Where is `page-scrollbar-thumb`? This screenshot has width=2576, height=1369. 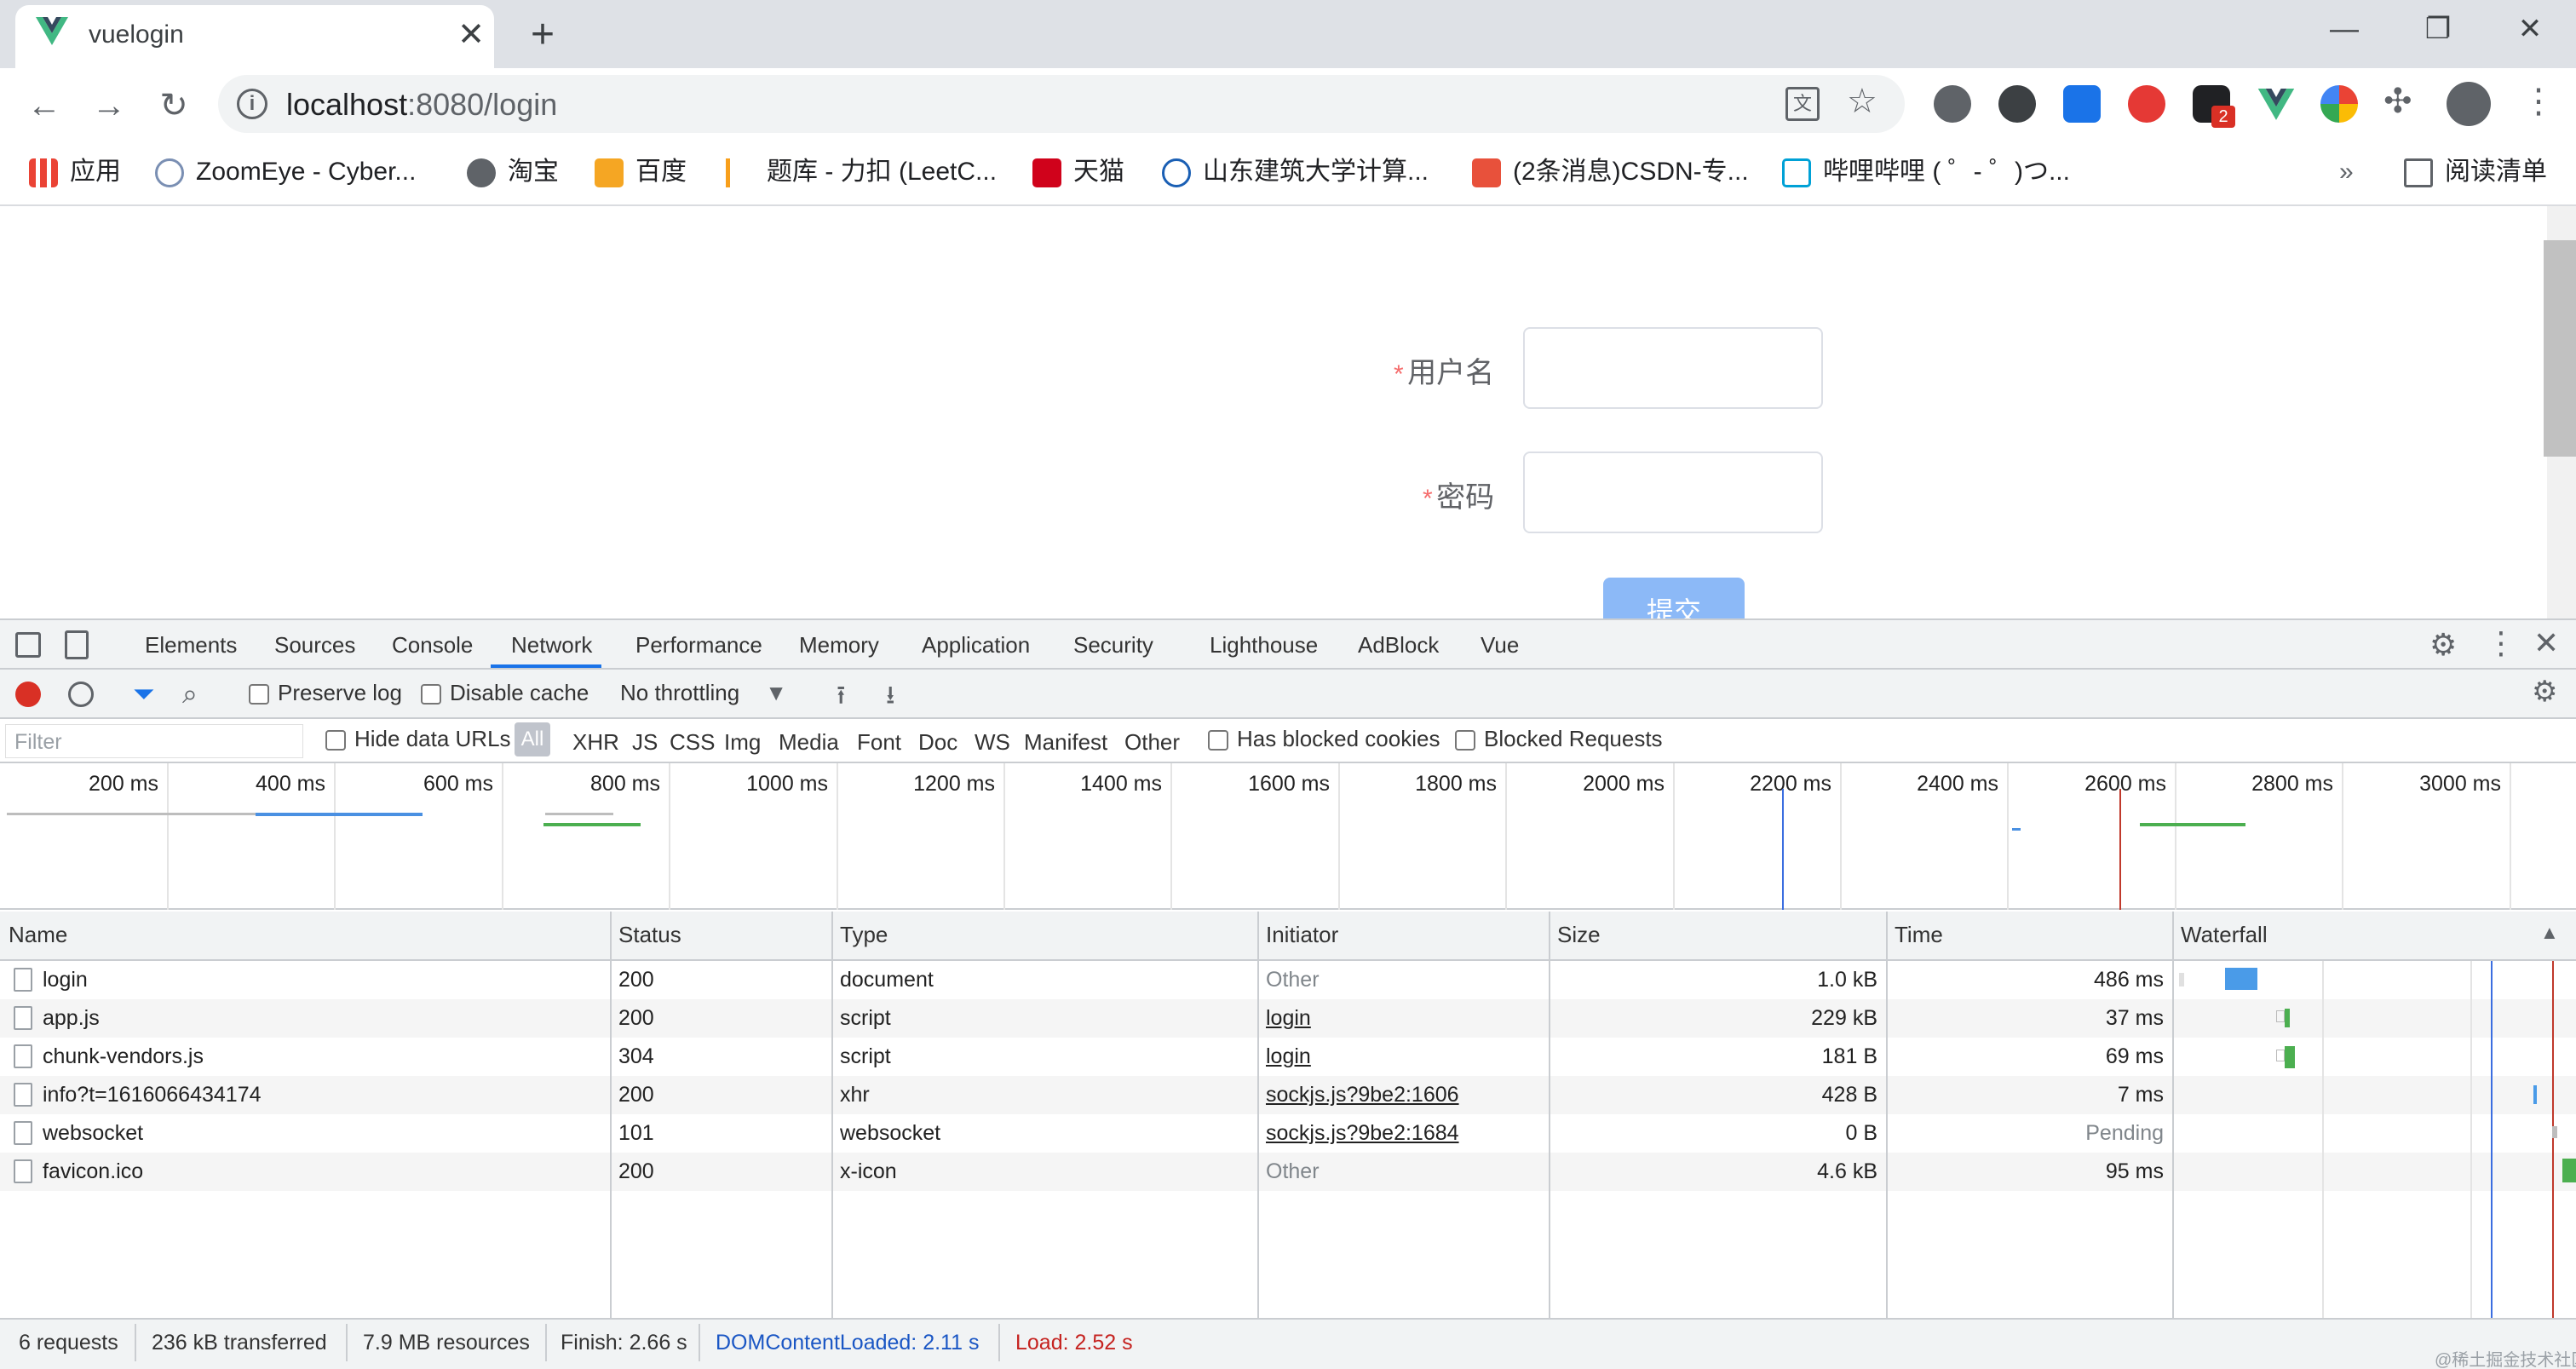 page-scrollbar-thumb is located at coordinates (2560, 348).